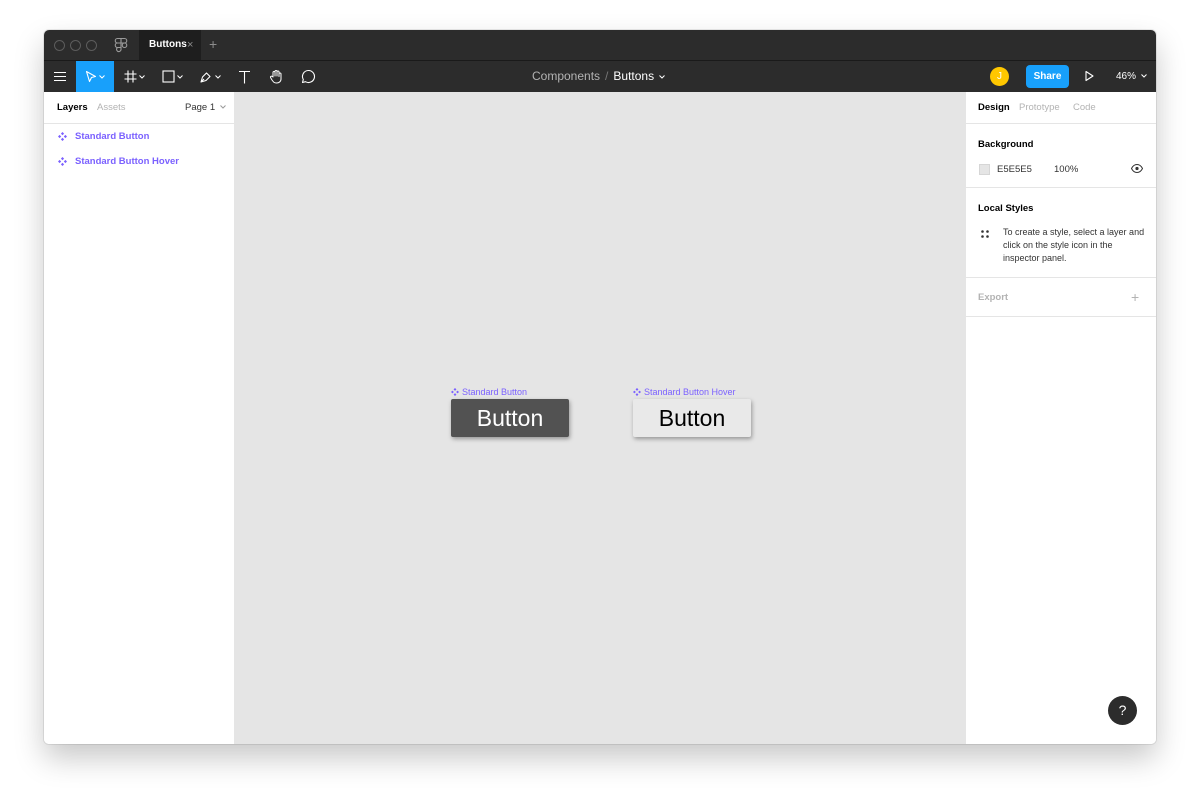 The height and width of the screenshot is (803, 1200). I want to click on close-window-button, so click(59, 45).